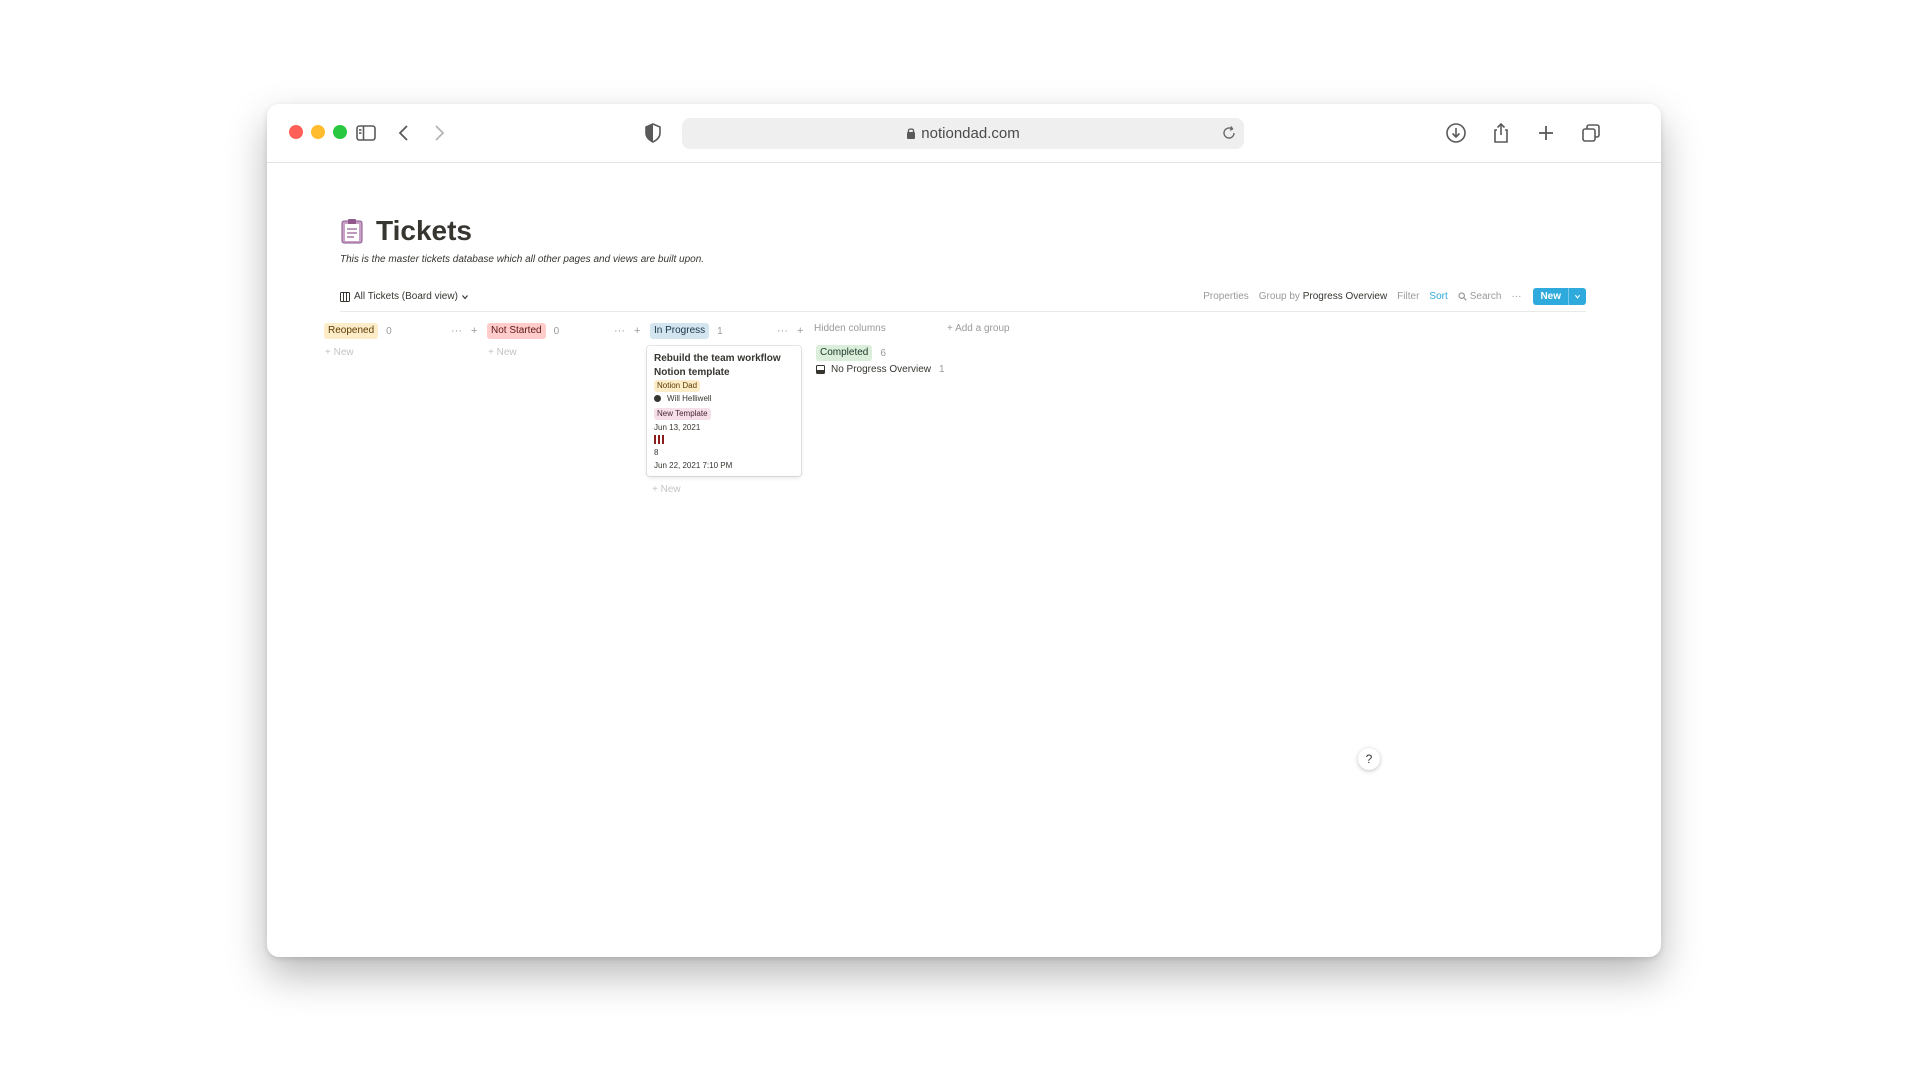  What do you see at coordinates (657, 398) in the screenshot?
I see `avatar` at bounding box center [657, 398].